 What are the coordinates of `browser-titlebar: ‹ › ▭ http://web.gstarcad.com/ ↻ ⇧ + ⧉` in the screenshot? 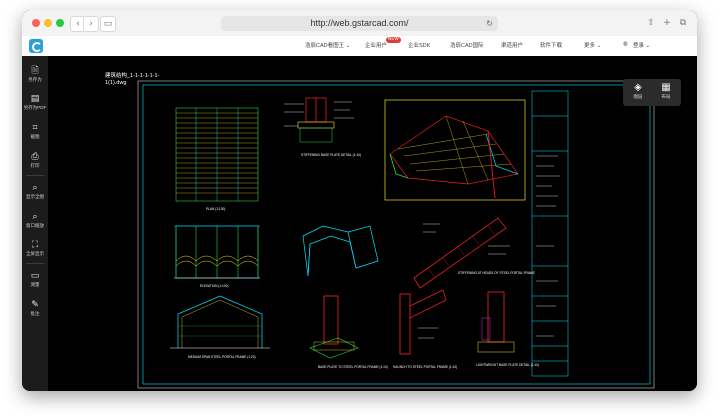 It's located at (359, 23).